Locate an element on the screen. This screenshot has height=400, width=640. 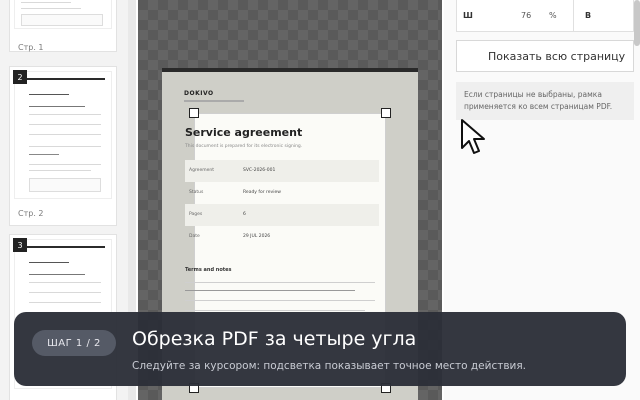
row-value: 6 is located at coordinates (244, 214).